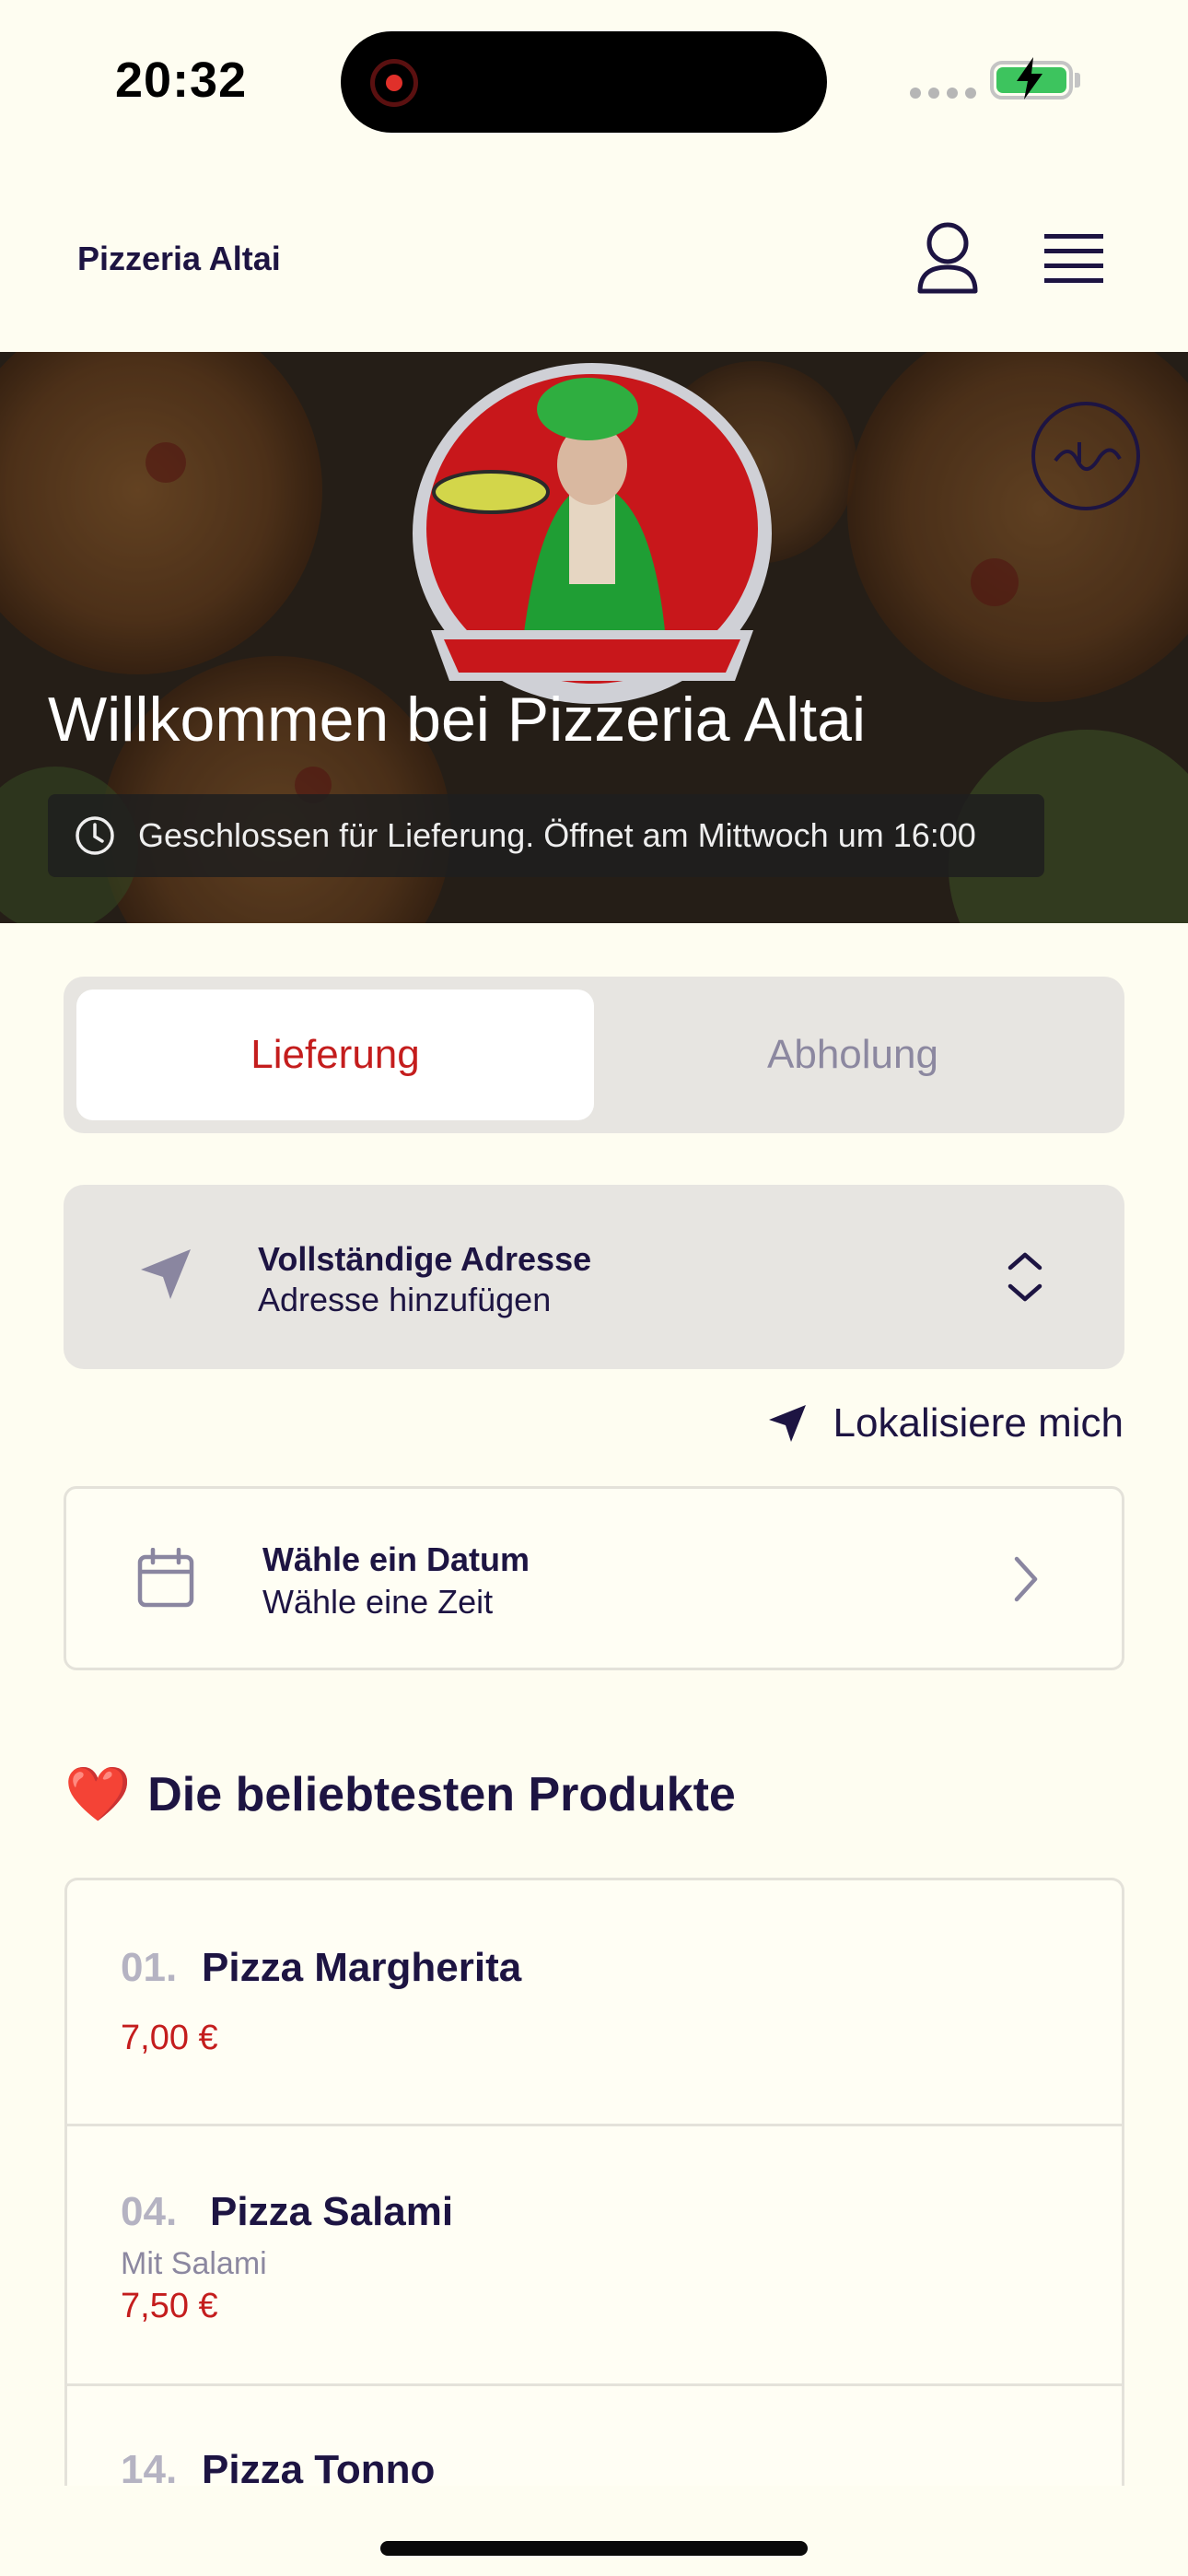 This screenshot has height=2576, width=1188. Describe the element at coordinates (405, 1299) in the screenshot. I see `address-subtitle: Adresse hinzufügen` at that location.